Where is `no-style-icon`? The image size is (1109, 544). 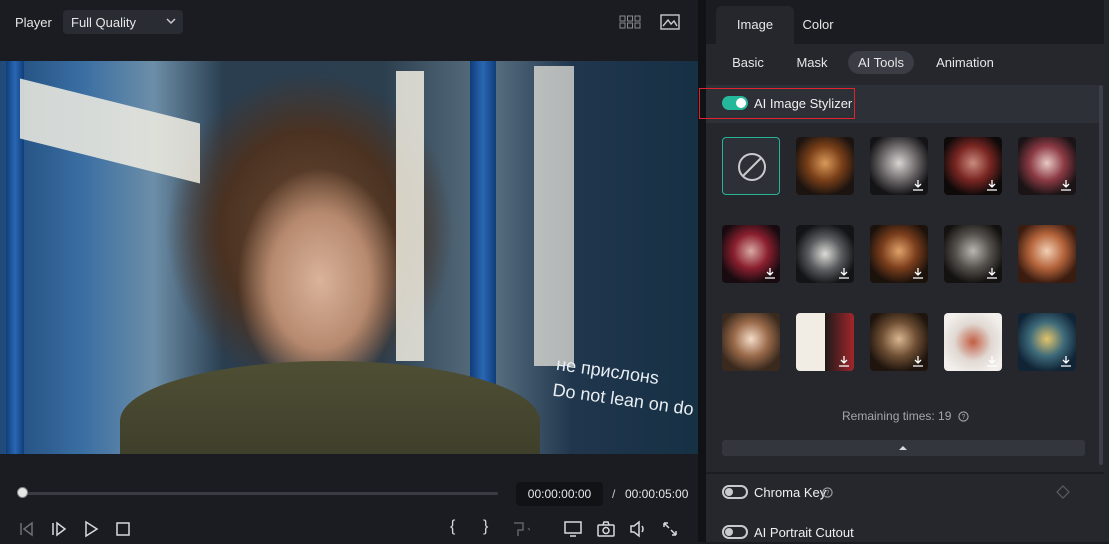 no-style-icon is located at coordinates (752, 167).